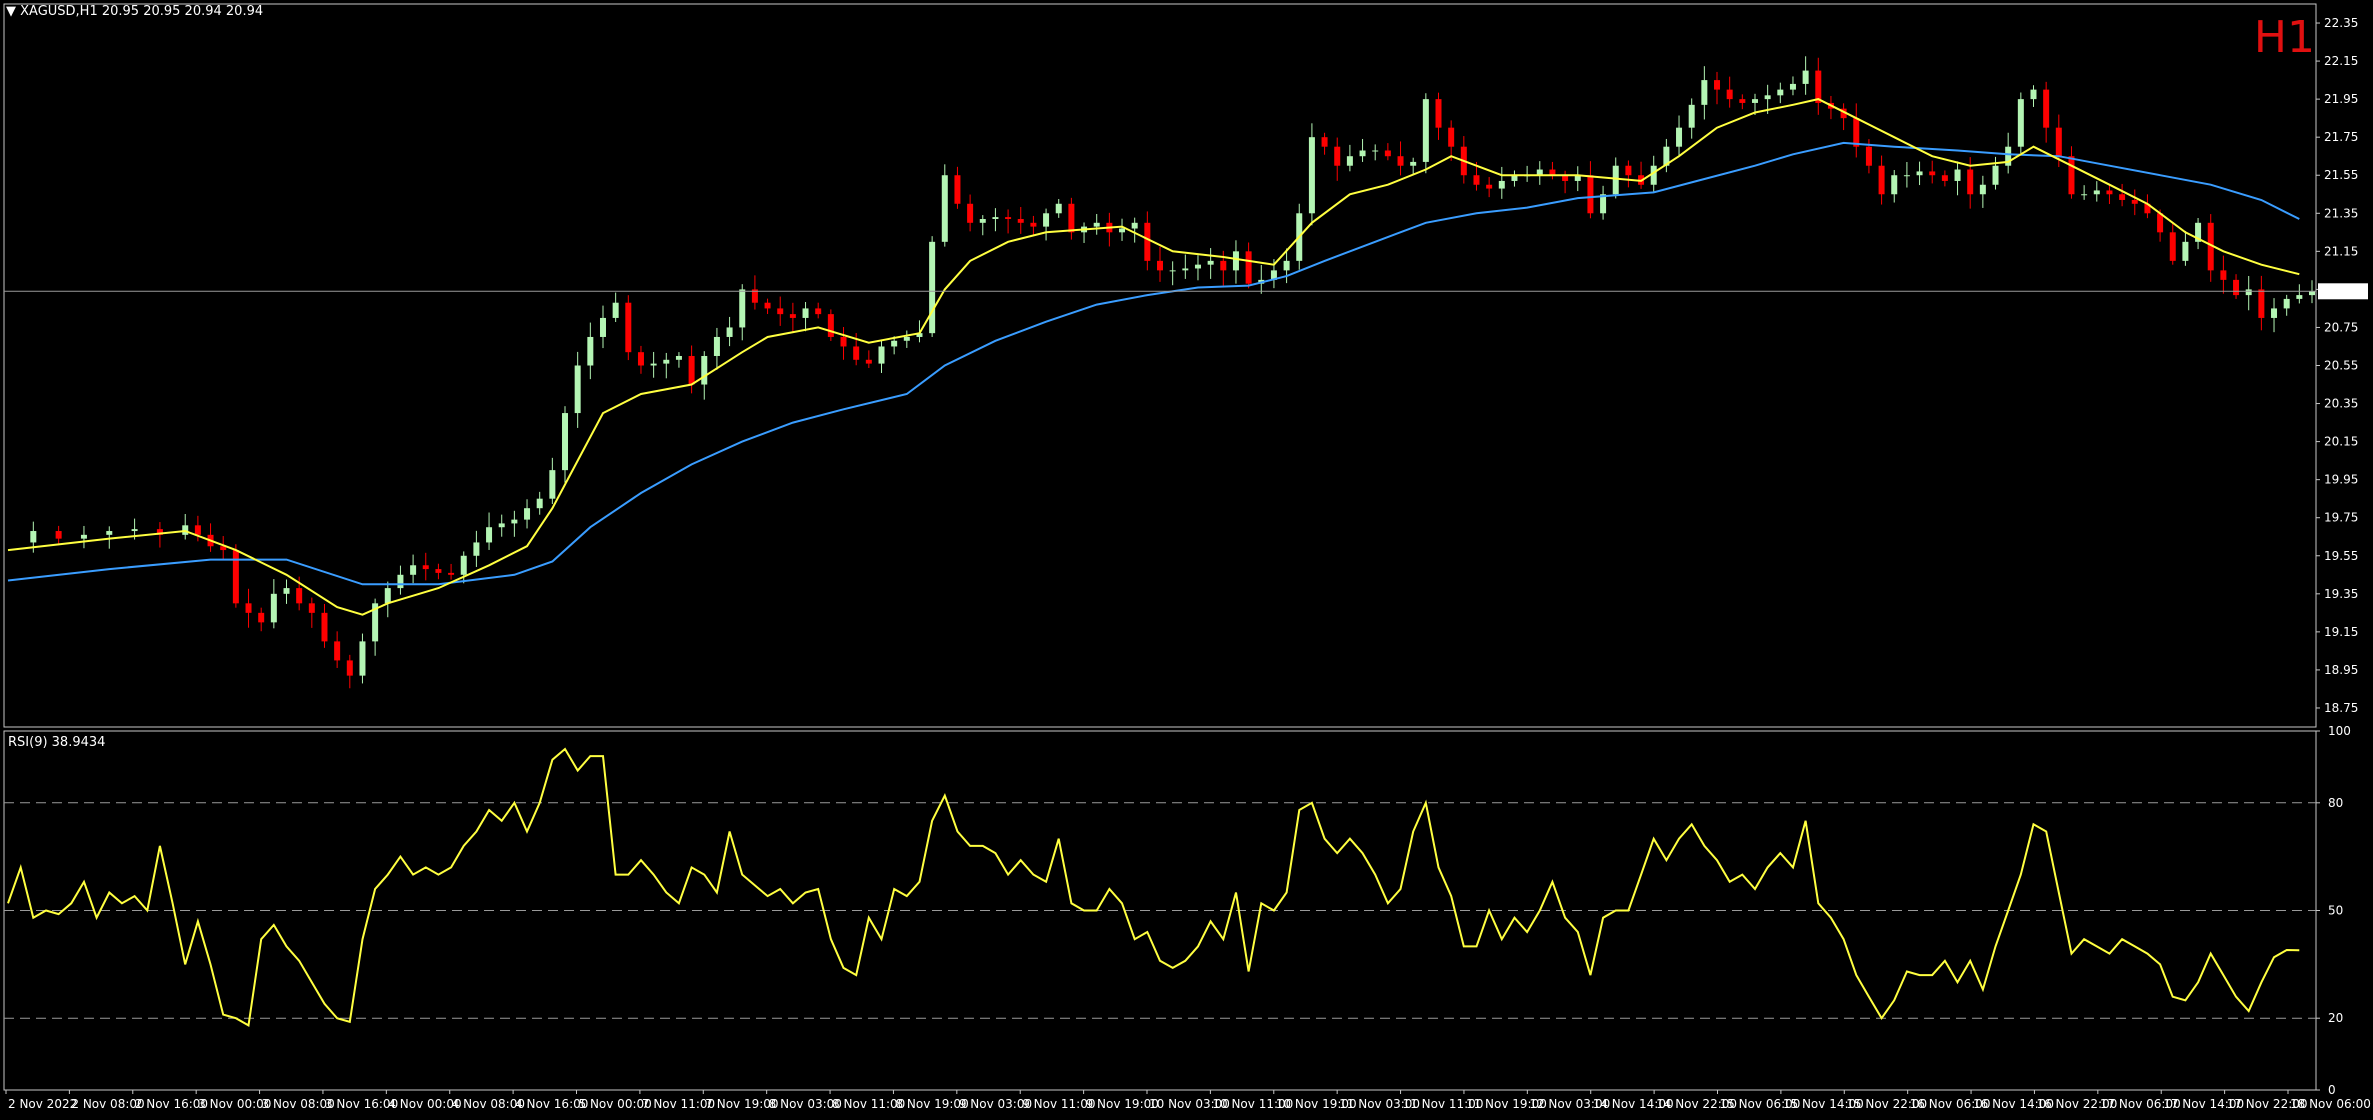 The width and height of the screenshot is (2373, 1120). Describe the element at coordinates (2341, 23) in the screenshot. I see `price-axis-label: 22.35` at that location.